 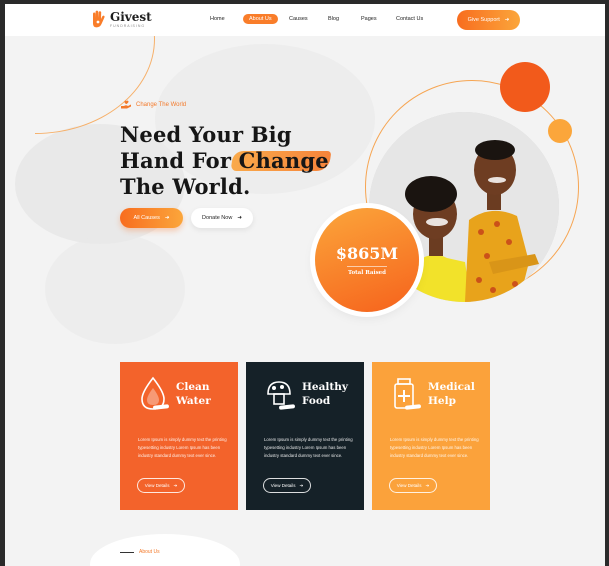 What do you see at coordinates (451, 394) in the screenshot?
I see `card-title: Medical Help` at bounding box center [451, 394].